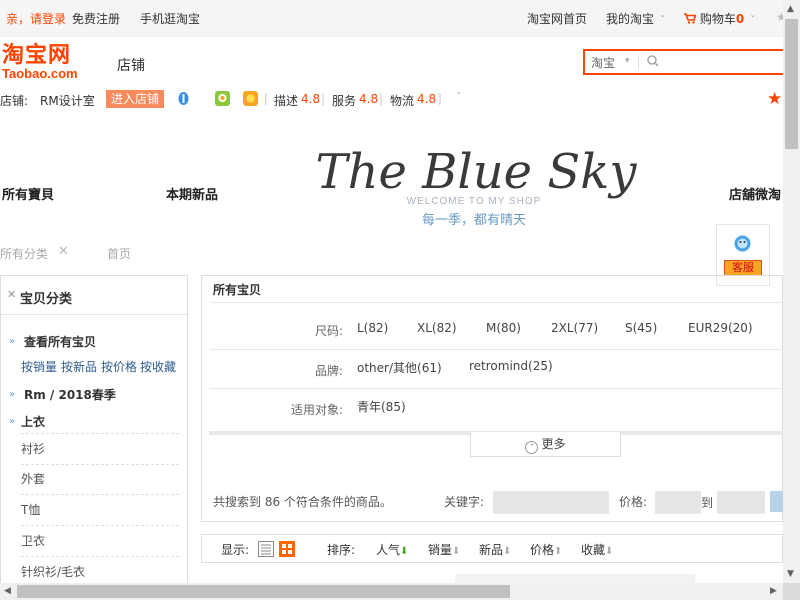  What do you see at coordinates (39, 366) in the screenshot?
I see `sort-by-sales-link: 按销量` at bounding box center [39, 366].